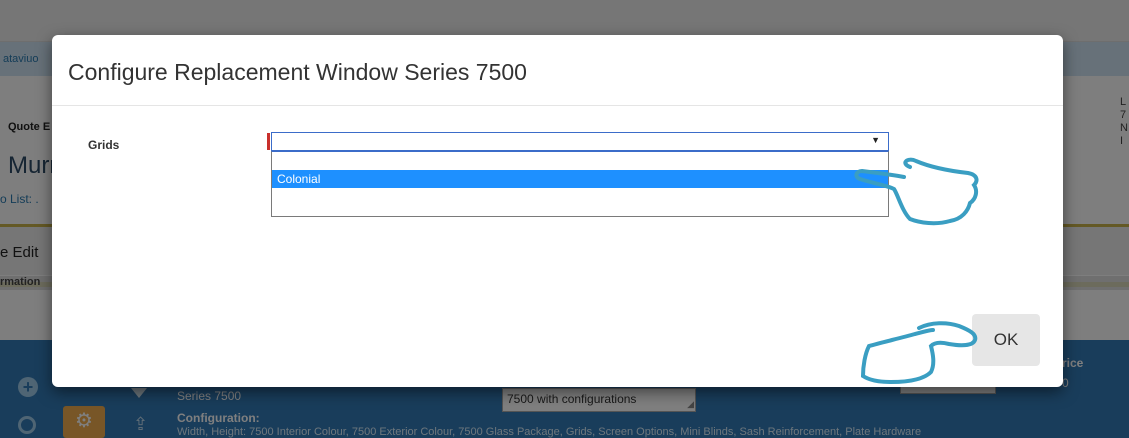 This screenshot has height=438, width=1129. What do you see at coordinates (580, 141) in the screenshot?
I see `grids-select: ▼` at bounding box center [580, 141].